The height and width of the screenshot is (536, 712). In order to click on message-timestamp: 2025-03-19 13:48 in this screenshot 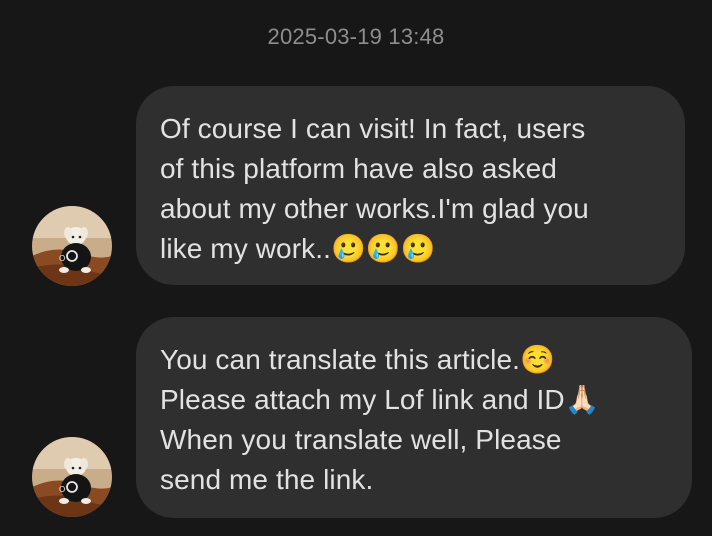, I will do `click(356, 36)`.